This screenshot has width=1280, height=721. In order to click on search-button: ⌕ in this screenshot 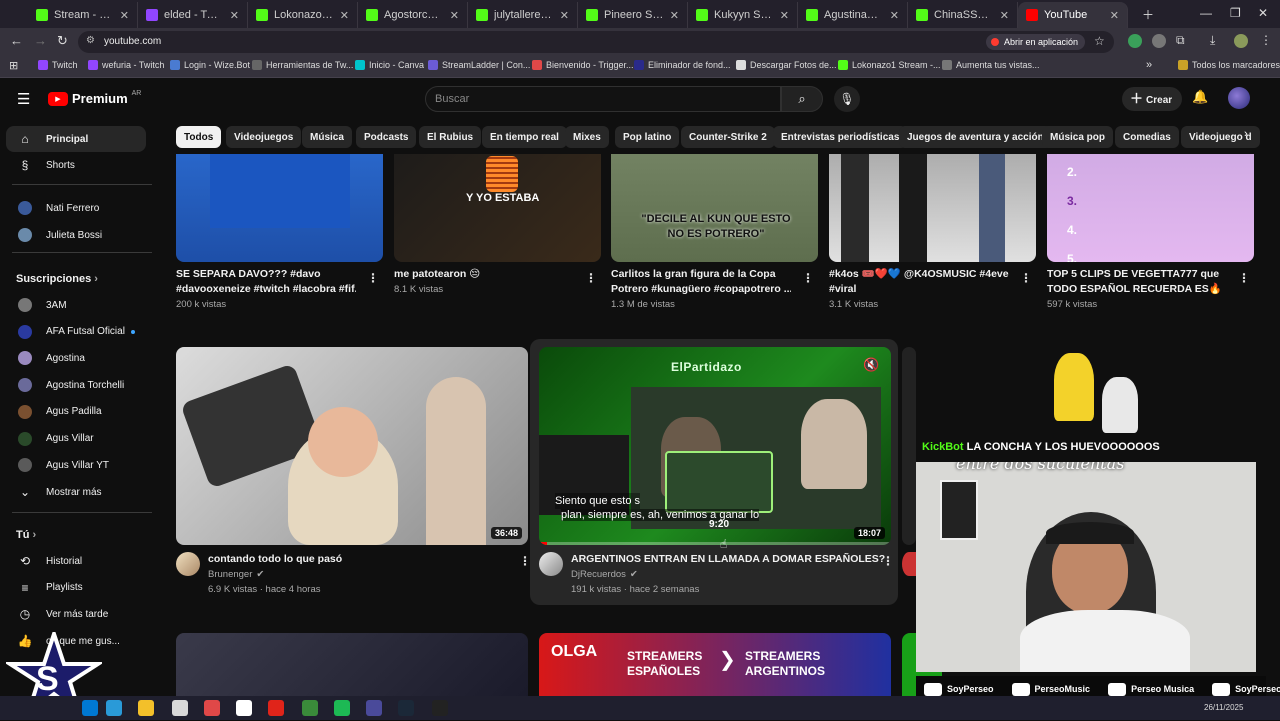, I will do `click(802, 99)`.